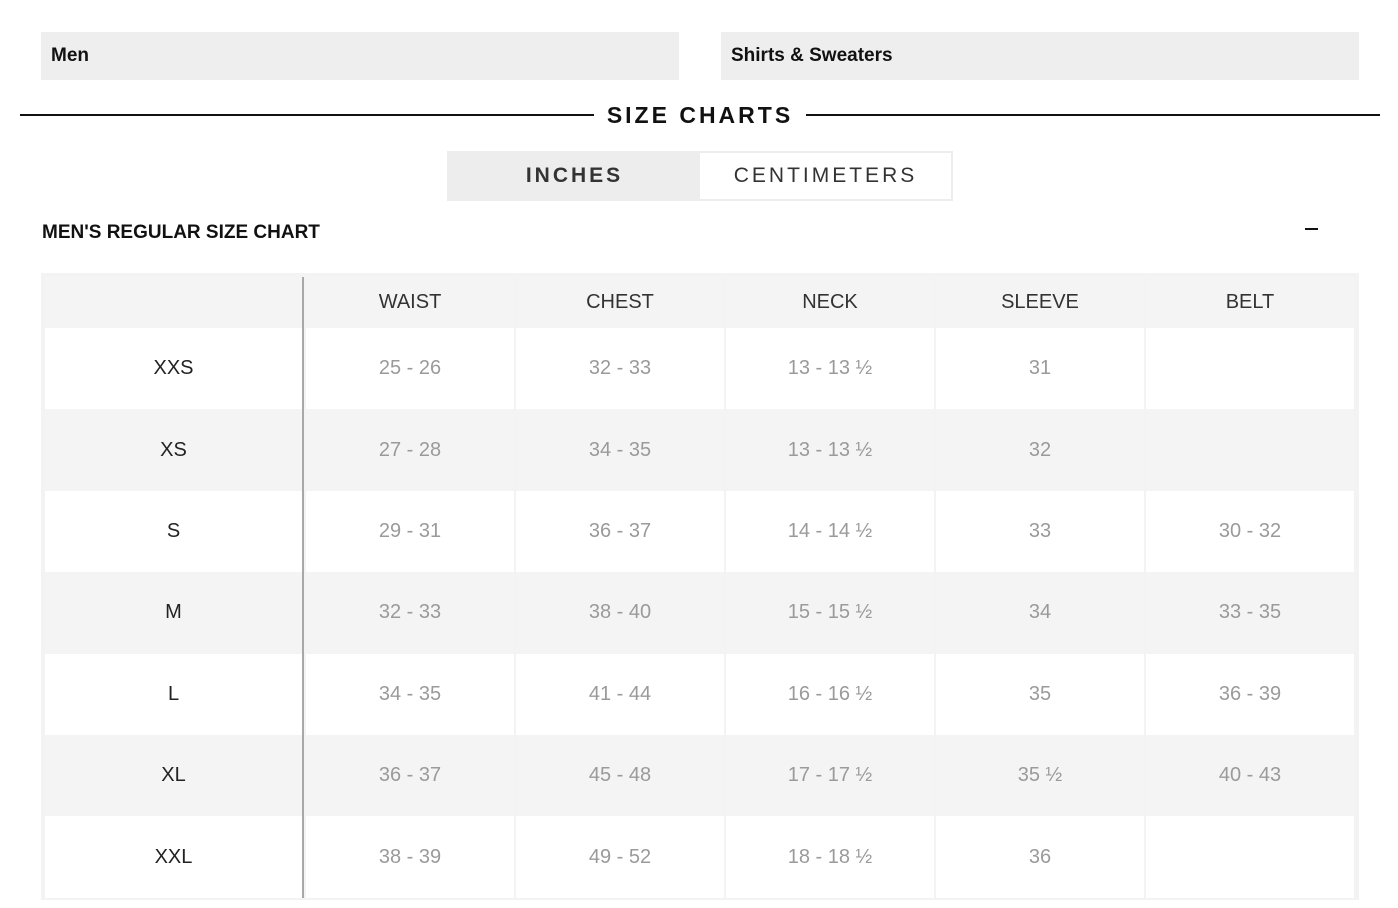  Describe the element at coordinates (829, 694) in the screenshot. I see `neck-cell: 16 - 16 ½` at that location.